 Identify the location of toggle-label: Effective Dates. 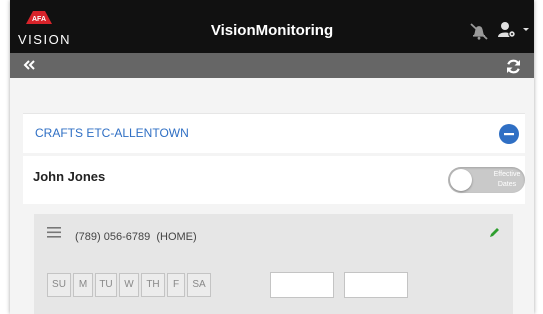
(507, 179).